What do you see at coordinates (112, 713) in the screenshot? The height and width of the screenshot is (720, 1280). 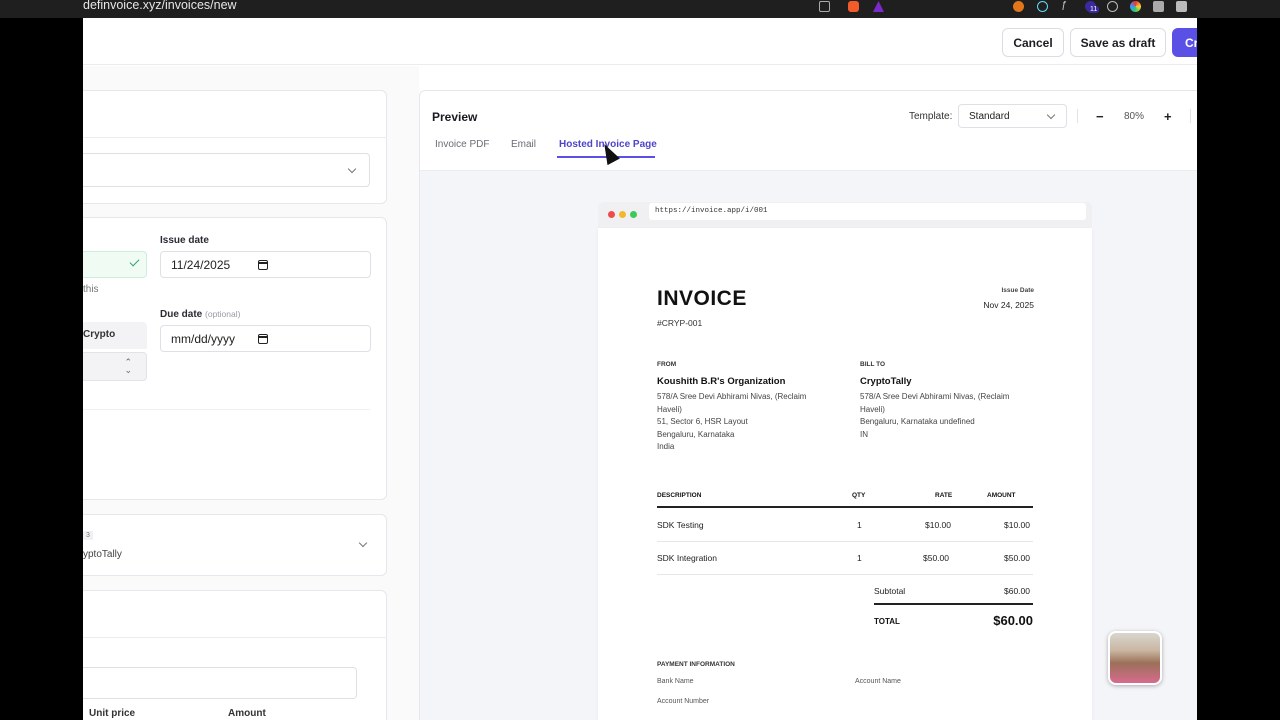 I see `unit-price-header: Unit price` at bounding box center [112, 713].